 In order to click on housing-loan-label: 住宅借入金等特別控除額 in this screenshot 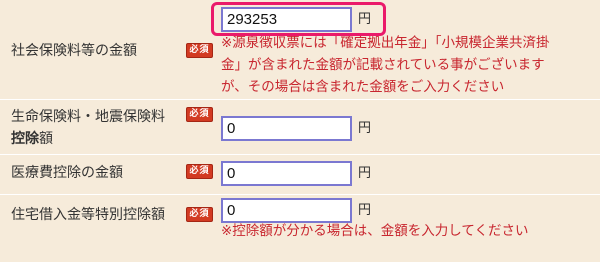, I will do `click(88, 215)`.